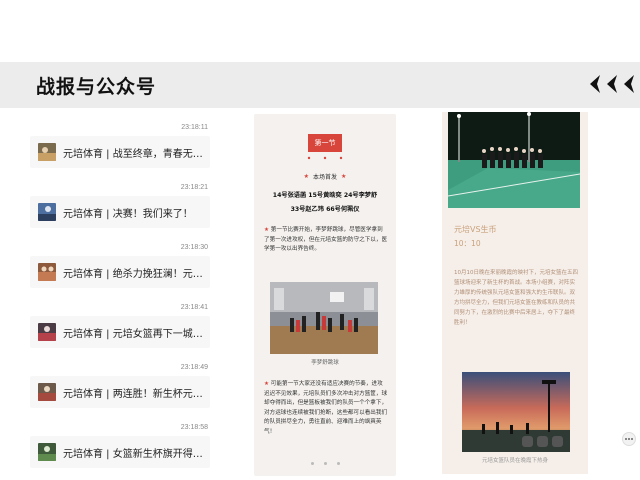 The height and width of the screenshot is (480, 640). What do you see at coordinates (194, 307) in the screenshot?
I see `chat-timestamp: 23:18:41` at bounding box center [194, 307].